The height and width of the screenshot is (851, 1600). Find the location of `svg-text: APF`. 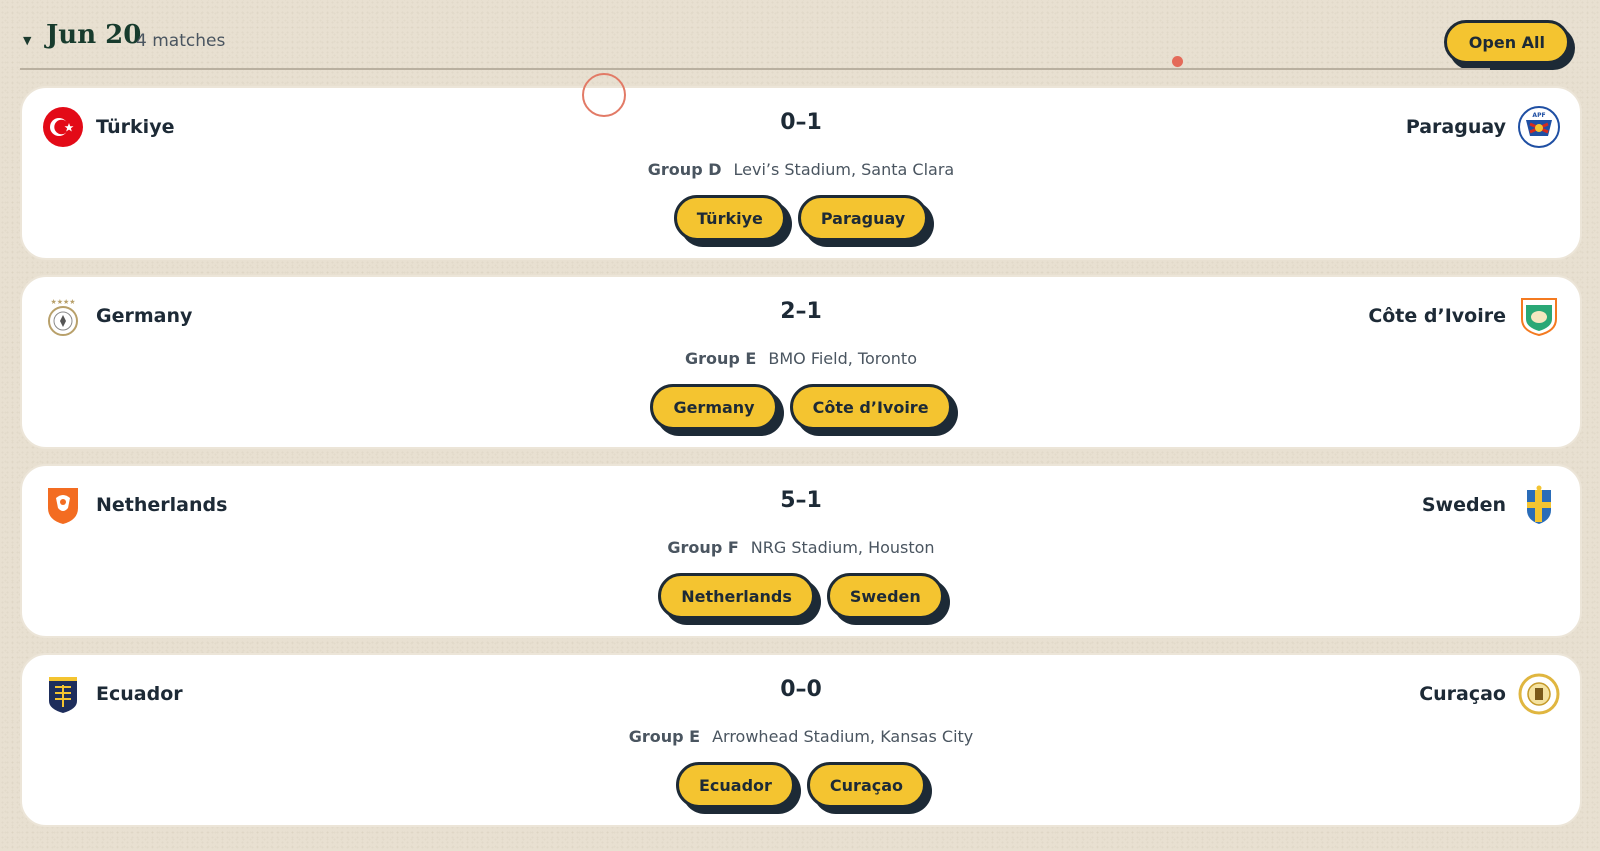

svg-text: APF is located at coordinates (1538, 115).